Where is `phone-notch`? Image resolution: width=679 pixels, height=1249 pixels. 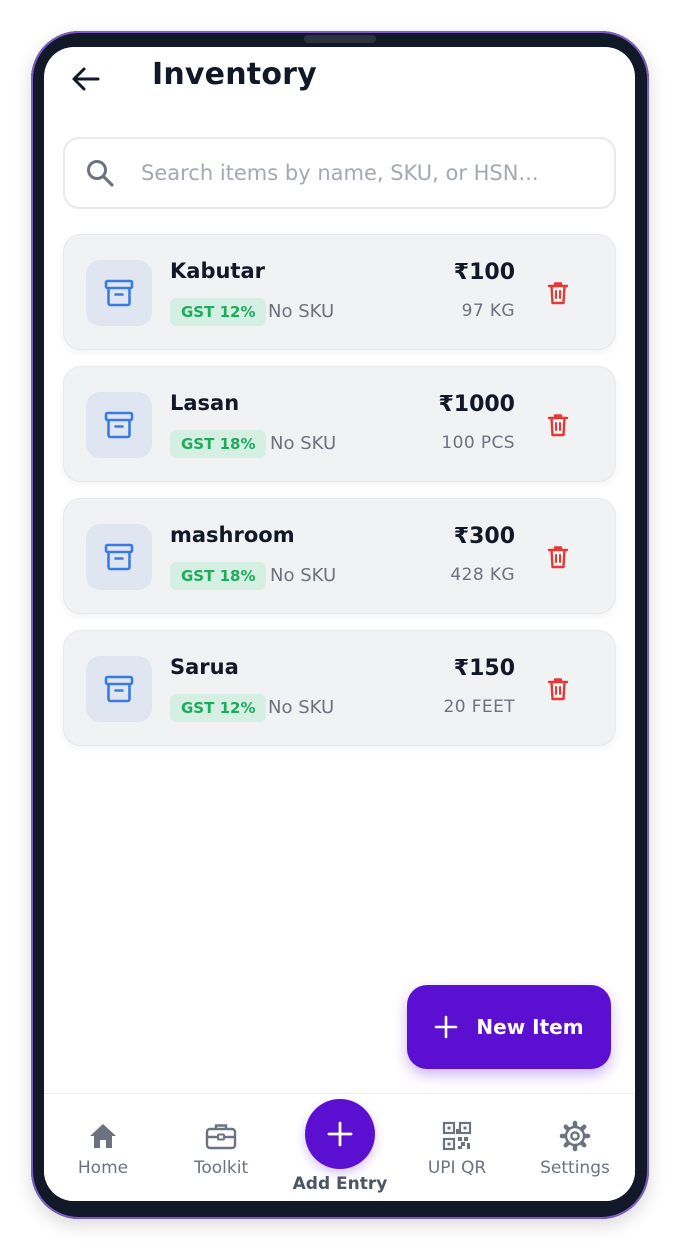 phone-notch is located at coordinates (340, 39).